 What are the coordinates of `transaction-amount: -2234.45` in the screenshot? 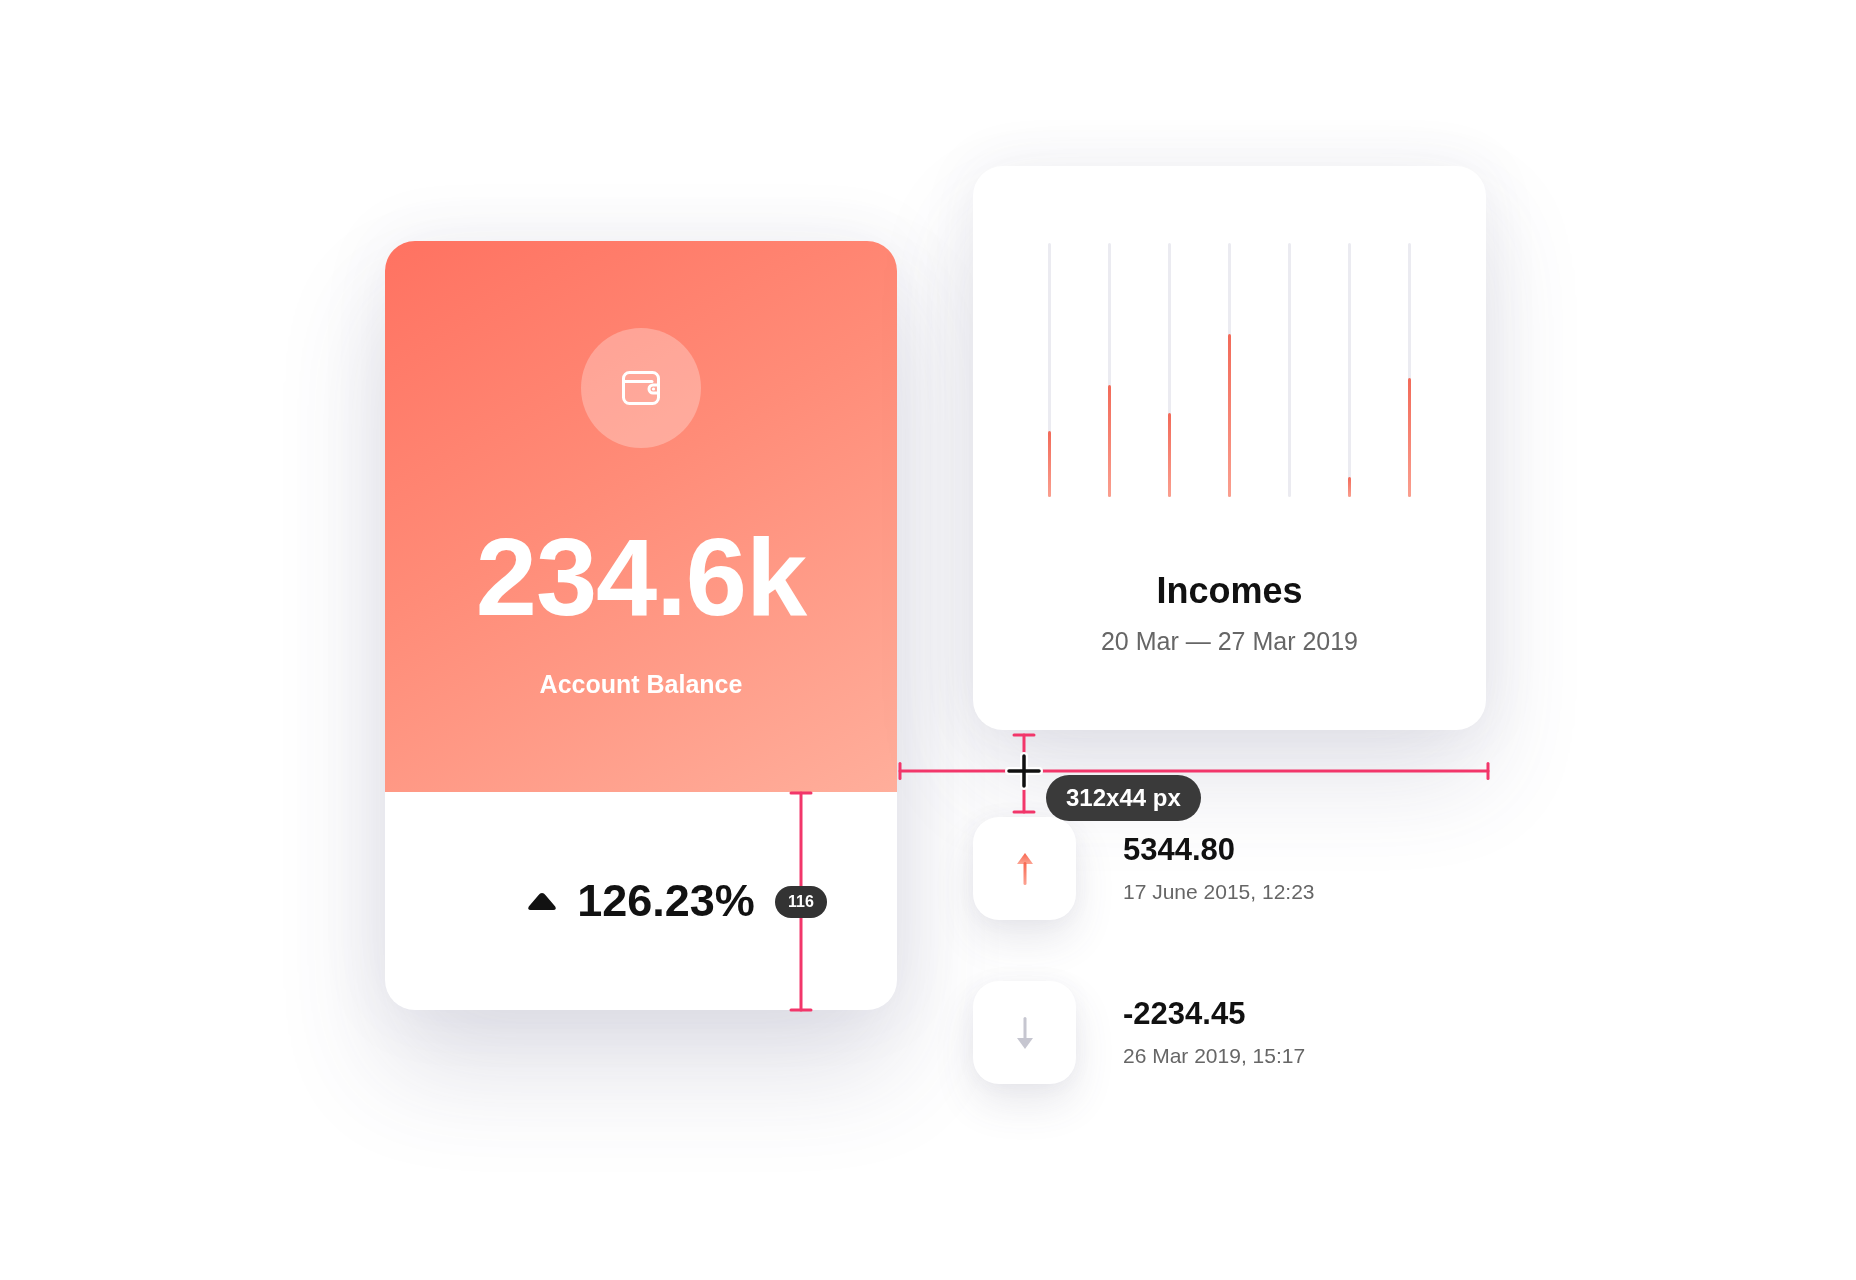 It's located at (1185, 1013).